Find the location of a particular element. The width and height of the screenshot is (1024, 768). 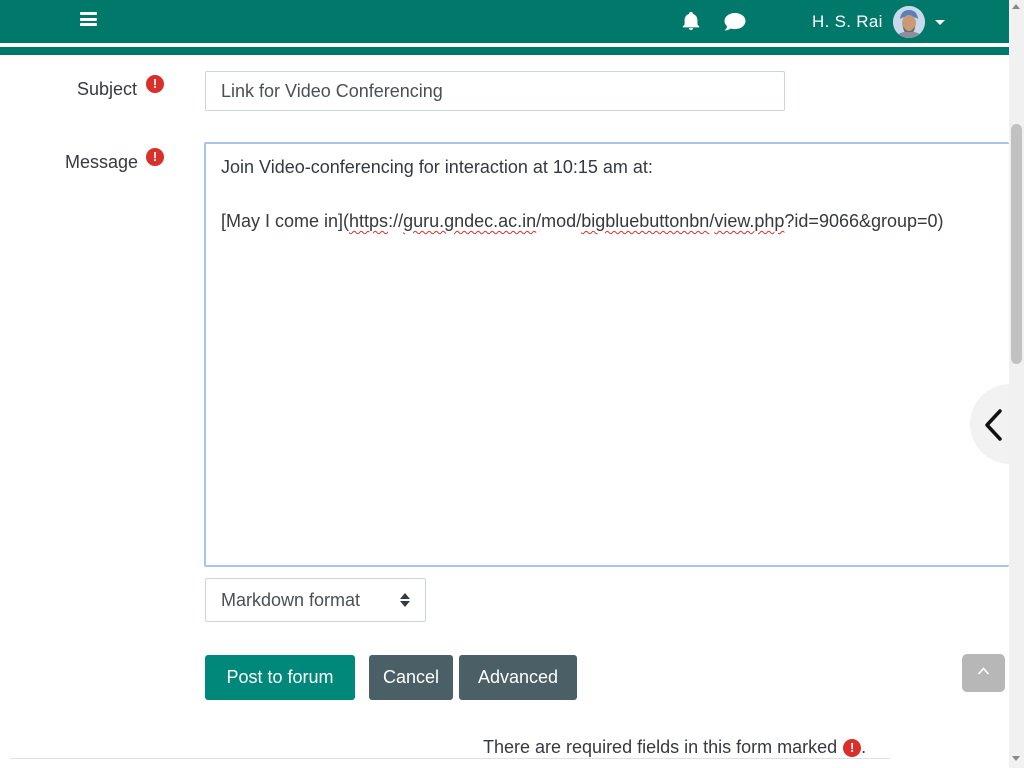

user-menu: H. S. Rai is located at coordinates (878, 22).